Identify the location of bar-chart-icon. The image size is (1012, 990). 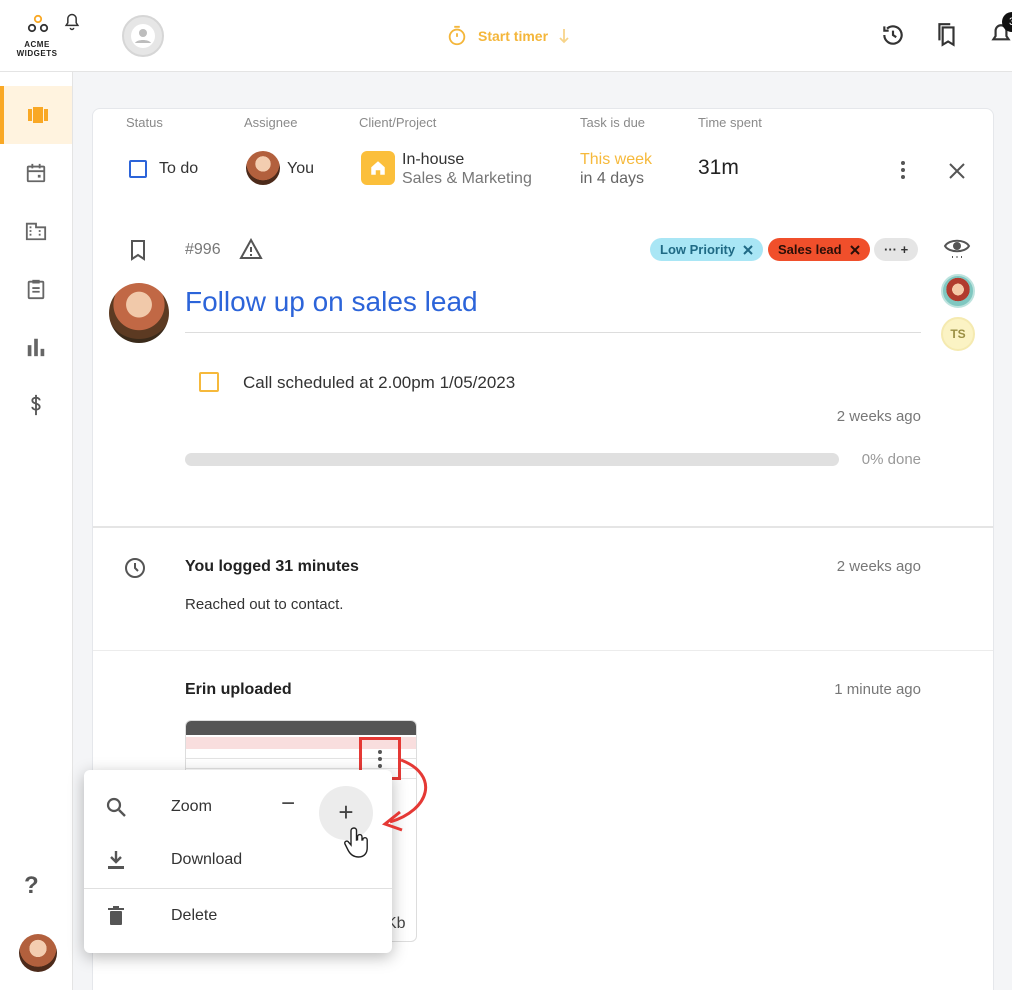
(36, 347).